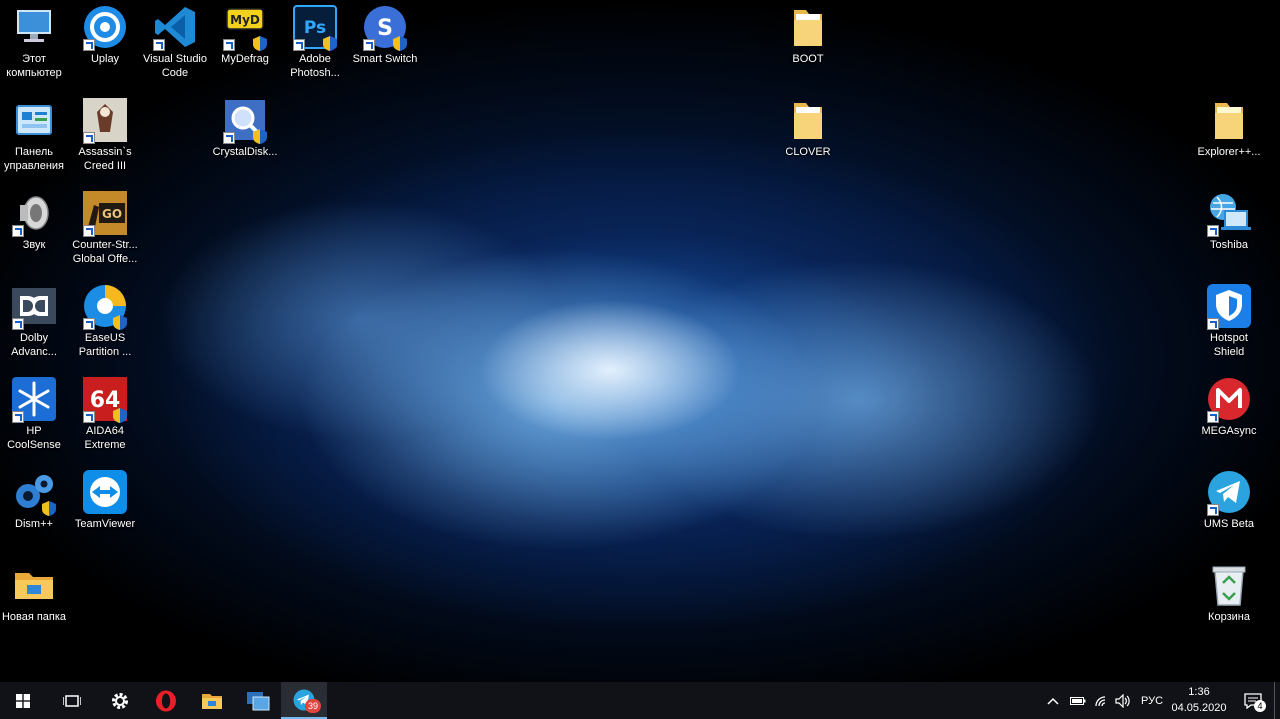 The image size is (1280, 719). What do you see at coordinates (1229, 400) in the screenshot?
I see `megasync-icon` at bounding box center [1229, 400].